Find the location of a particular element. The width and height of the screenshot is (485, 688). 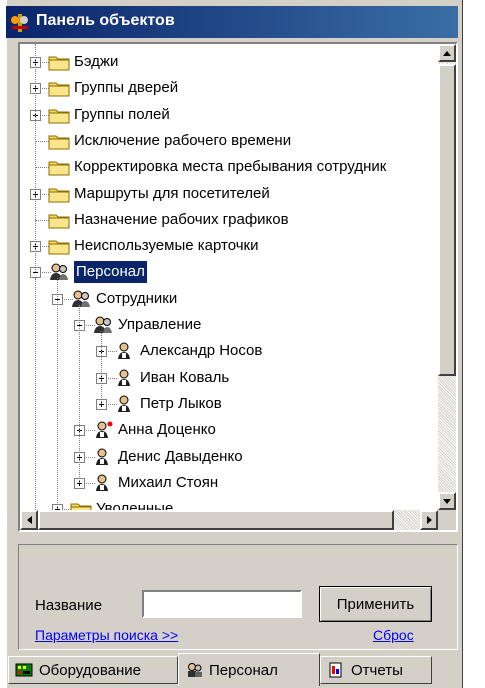

tree-item: Назначение рабочих графиков is located at coordinates (229, 220).